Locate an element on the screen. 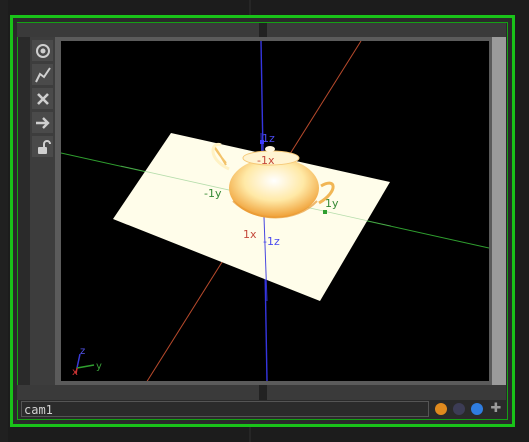 This screenshot has height=442, width=529. operator-name-field: cam1 is located at coordinates (225, 409).